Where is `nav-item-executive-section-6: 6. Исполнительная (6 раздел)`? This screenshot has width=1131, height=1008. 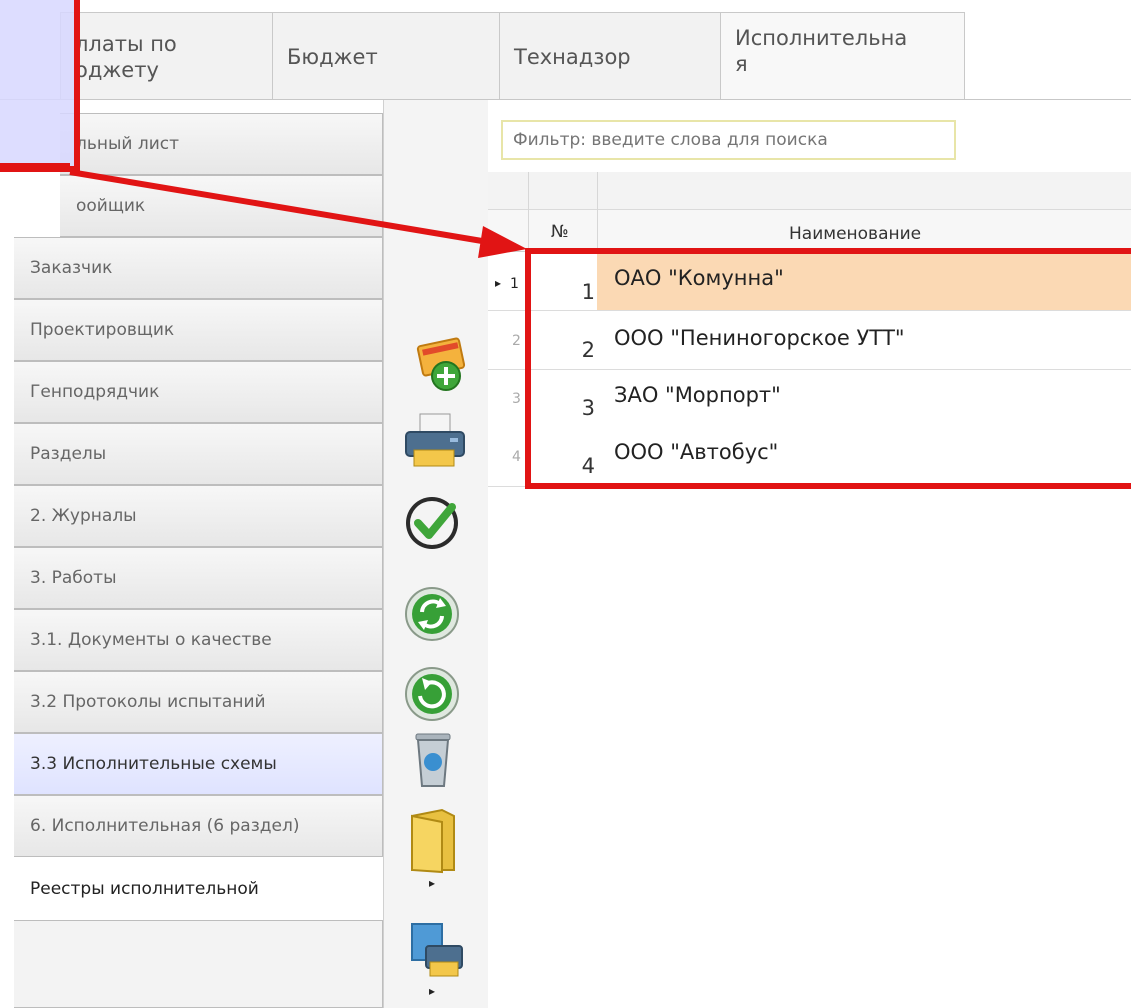
nav-item-executive-section-6: 6. Исполнительная (6 раздел) is located at coordinates (198, 826).